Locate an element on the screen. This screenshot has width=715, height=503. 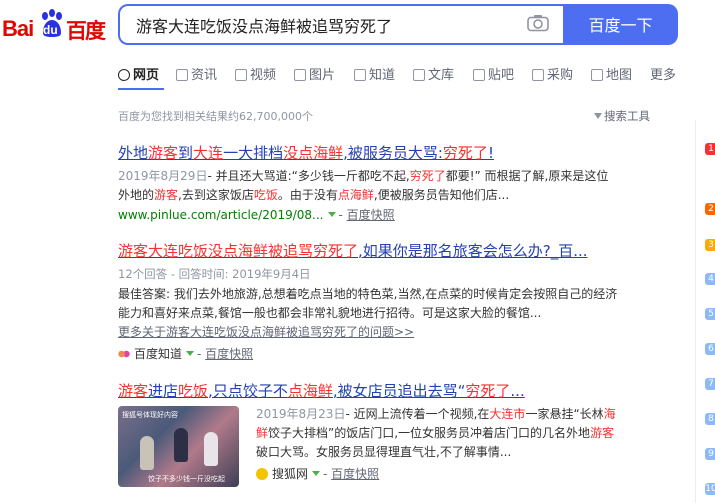
tab-caigou: 采购 is located at coordinates (552, 73).